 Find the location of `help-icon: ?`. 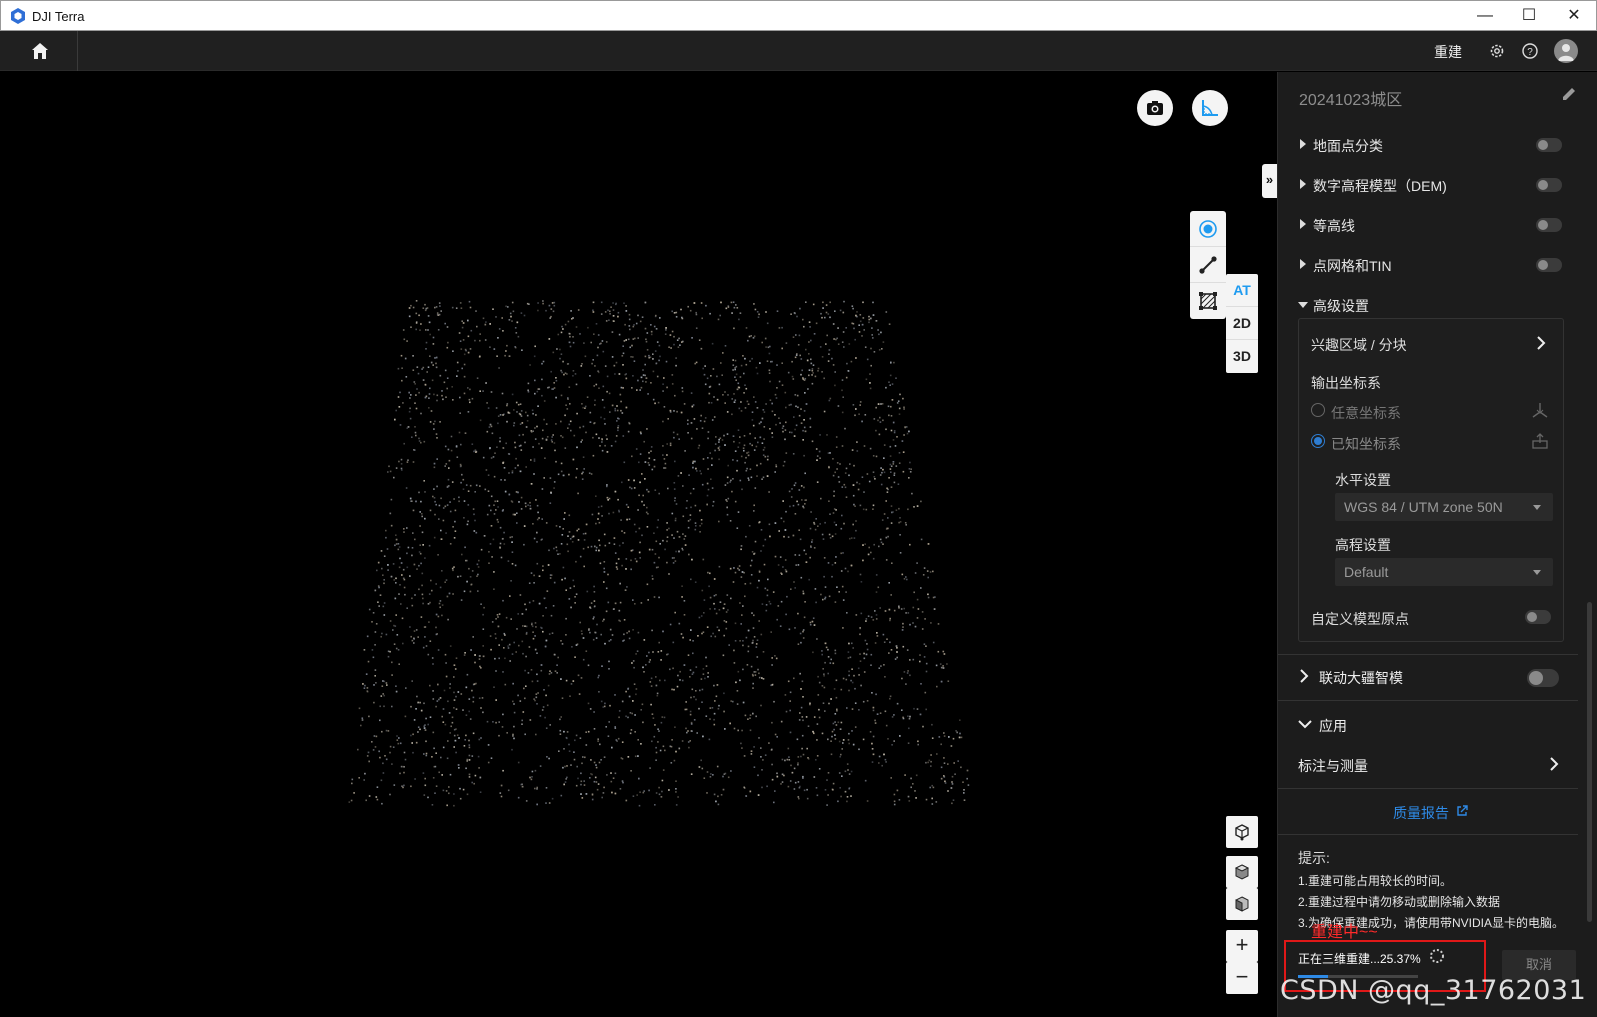

help-icon: ? is located at coordinates (1530, 51).